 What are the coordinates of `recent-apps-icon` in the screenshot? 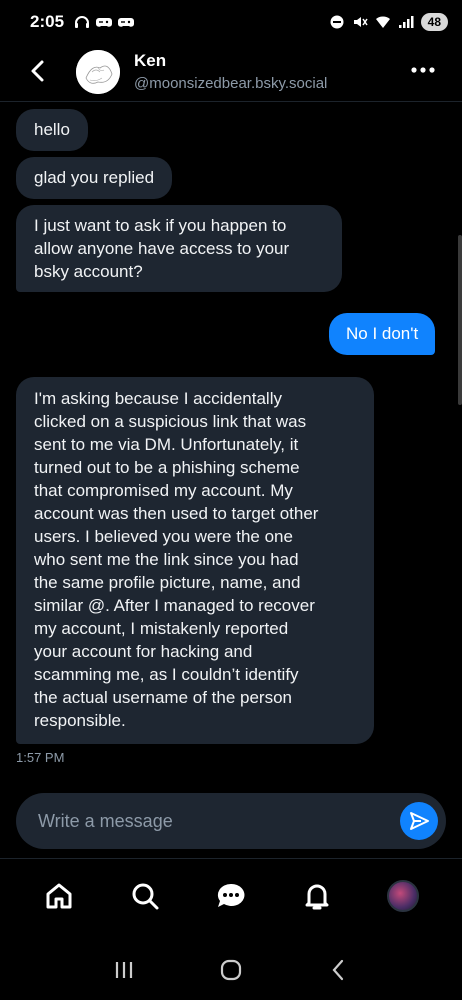 It's located at (123, 970).